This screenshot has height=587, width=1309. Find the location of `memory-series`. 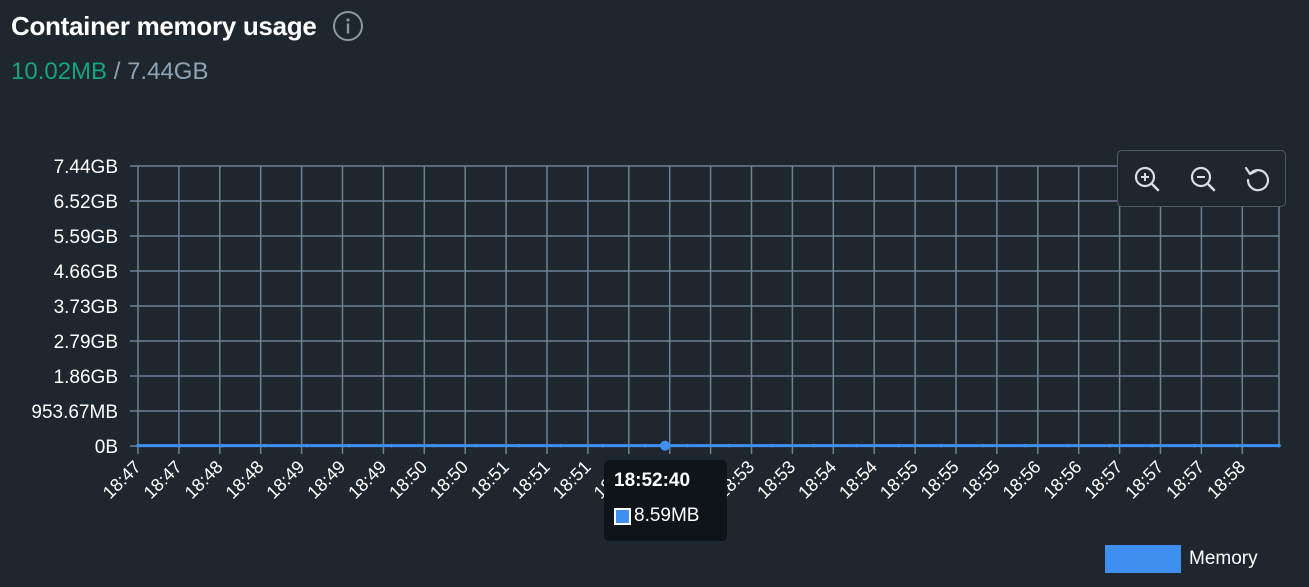

memory-series is located at coordinates (708, 445).